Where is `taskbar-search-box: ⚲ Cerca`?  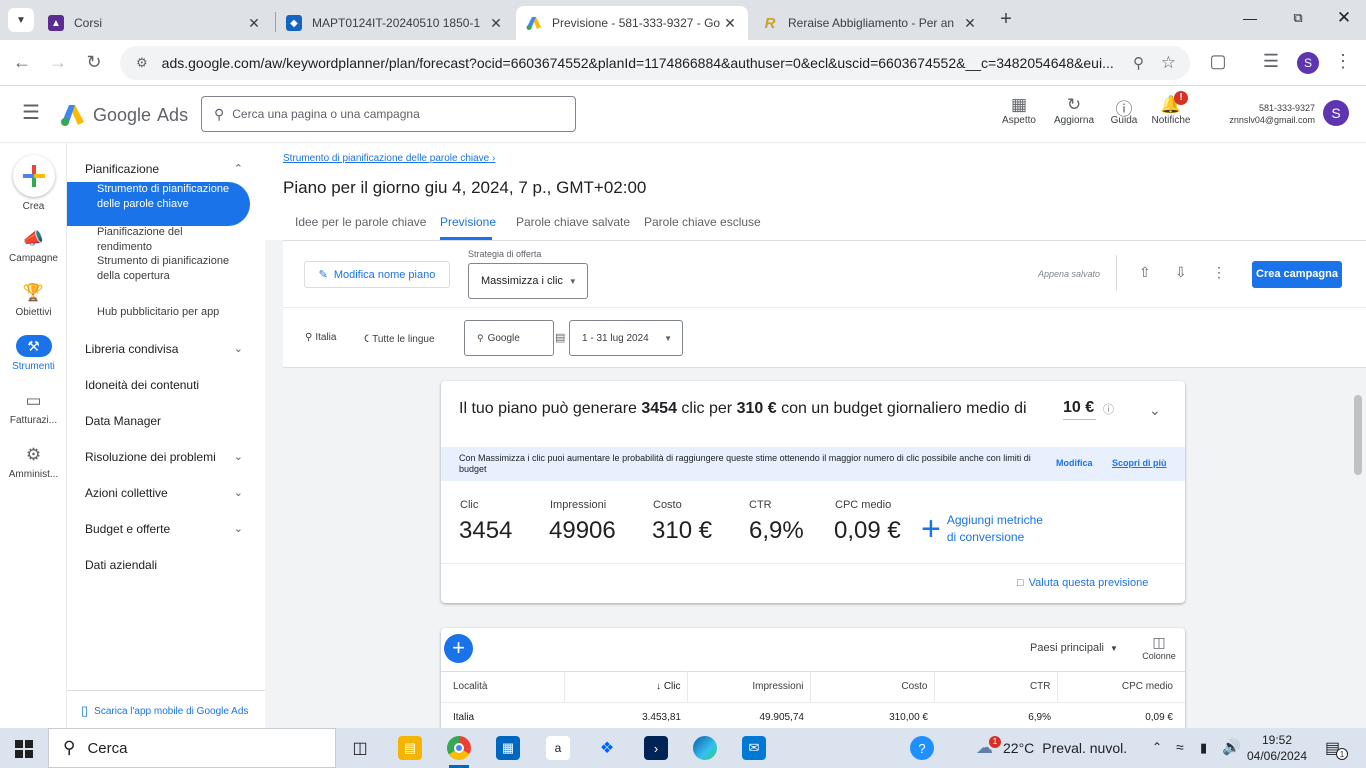
taskbar-search-box: ⚲ Cerca is located at coordinates (192, 748).